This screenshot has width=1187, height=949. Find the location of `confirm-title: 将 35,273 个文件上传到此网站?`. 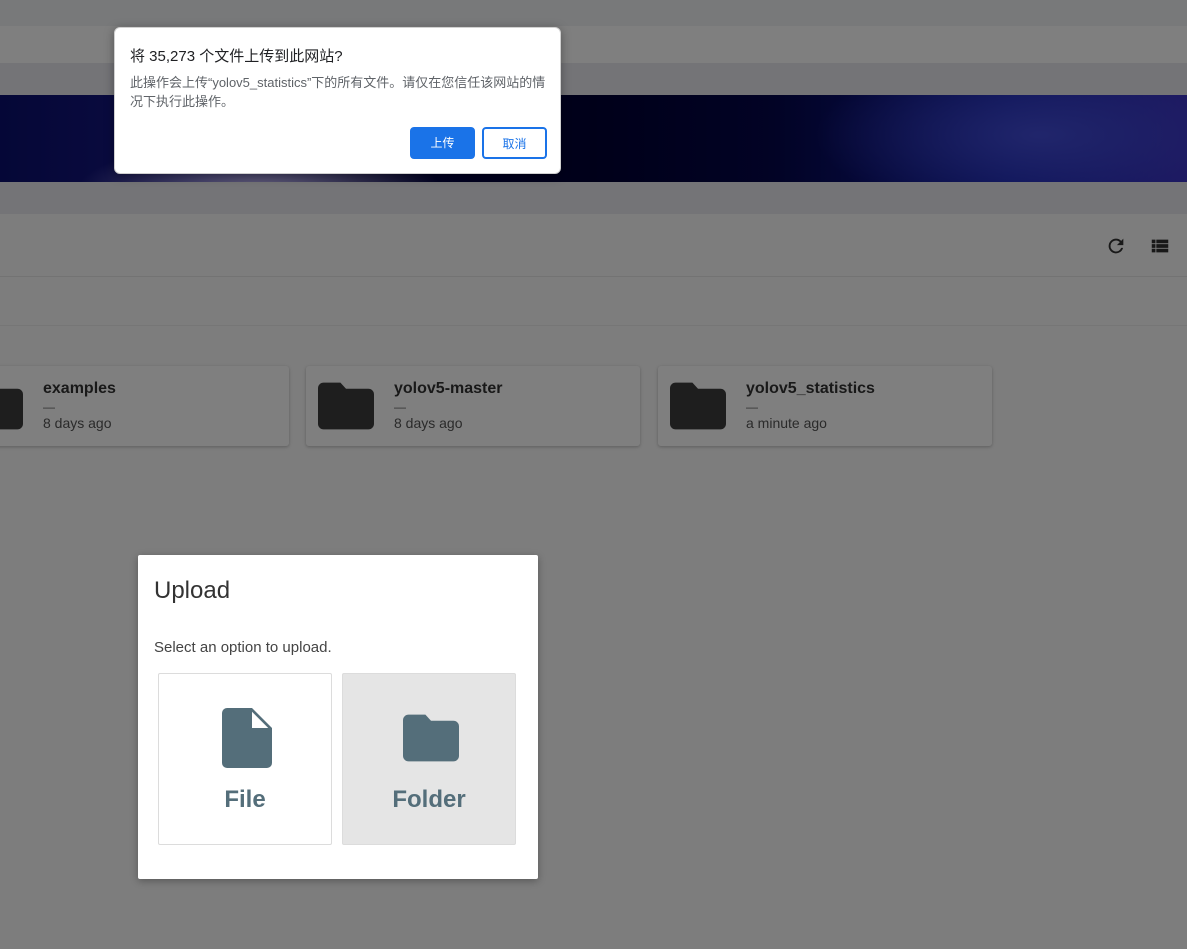

confirm-title: 将 35,273 个文件上传到此网站? is located at coordinates (236, 56).